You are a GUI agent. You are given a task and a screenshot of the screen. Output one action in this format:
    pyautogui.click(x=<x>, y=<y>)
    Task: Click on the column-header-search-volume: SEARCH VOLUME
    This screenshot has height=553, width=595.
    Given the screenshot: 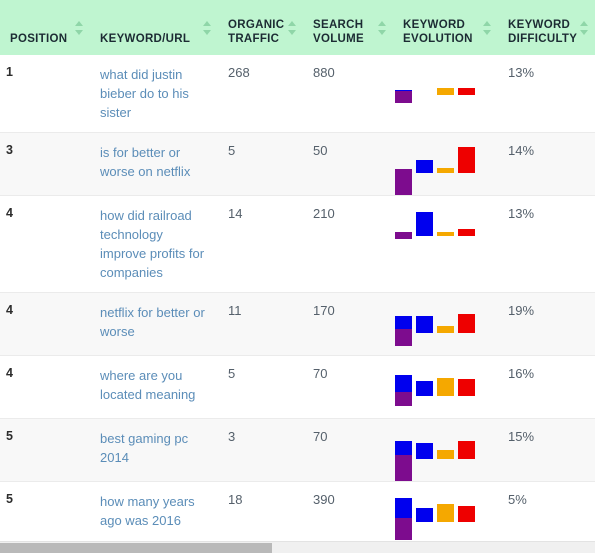 What is the action you would take?
    pyautogui.click(x=348, y=27)
    